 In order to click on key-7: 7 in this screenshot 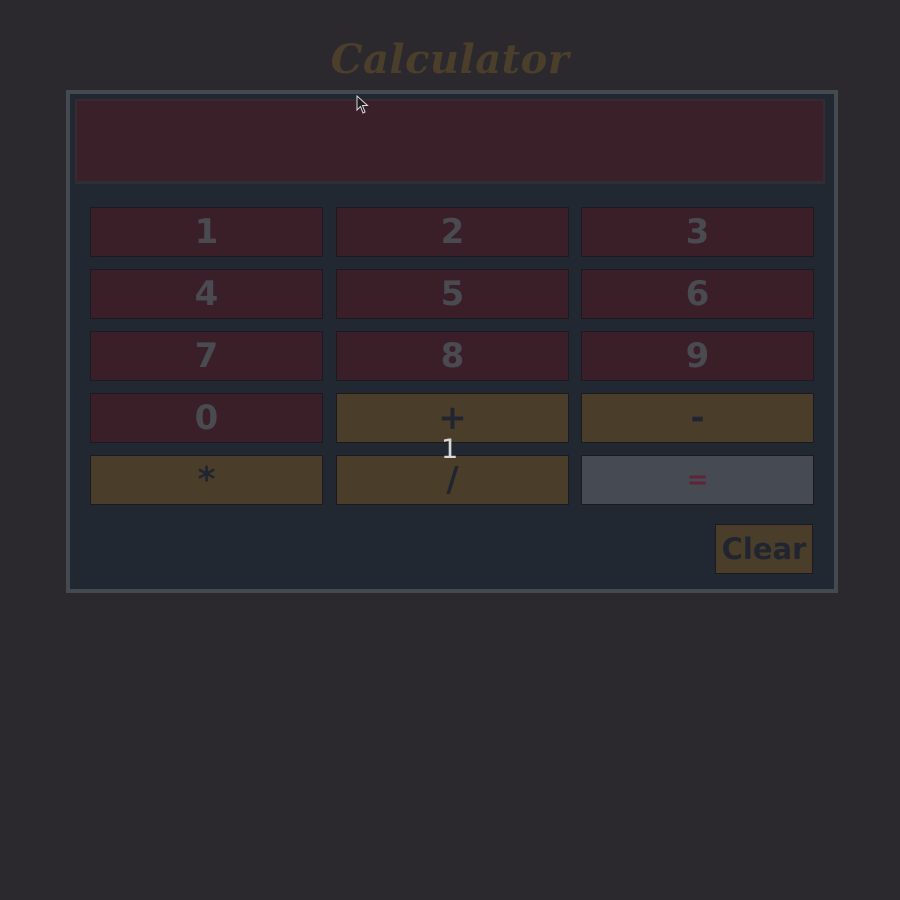, I will do `click(206, 356)`.